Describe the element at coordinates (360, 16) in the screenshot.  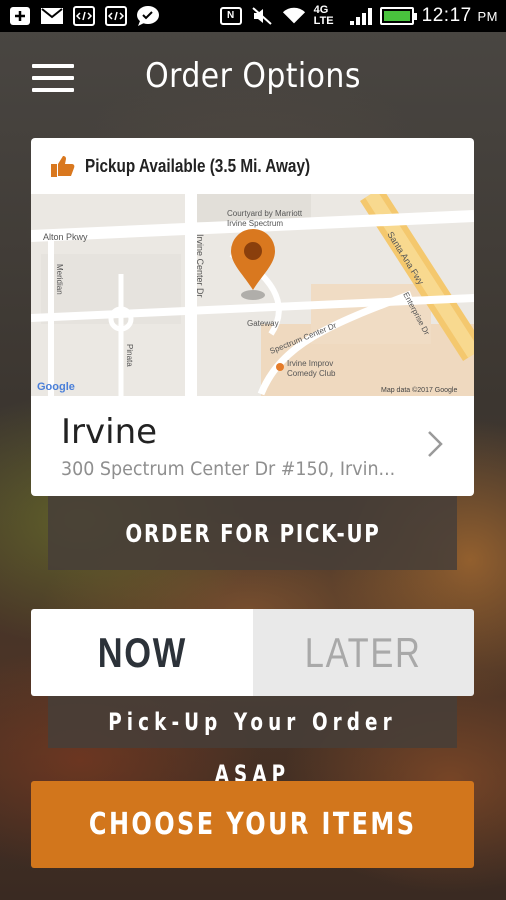
I see `signal-icon` at that location.